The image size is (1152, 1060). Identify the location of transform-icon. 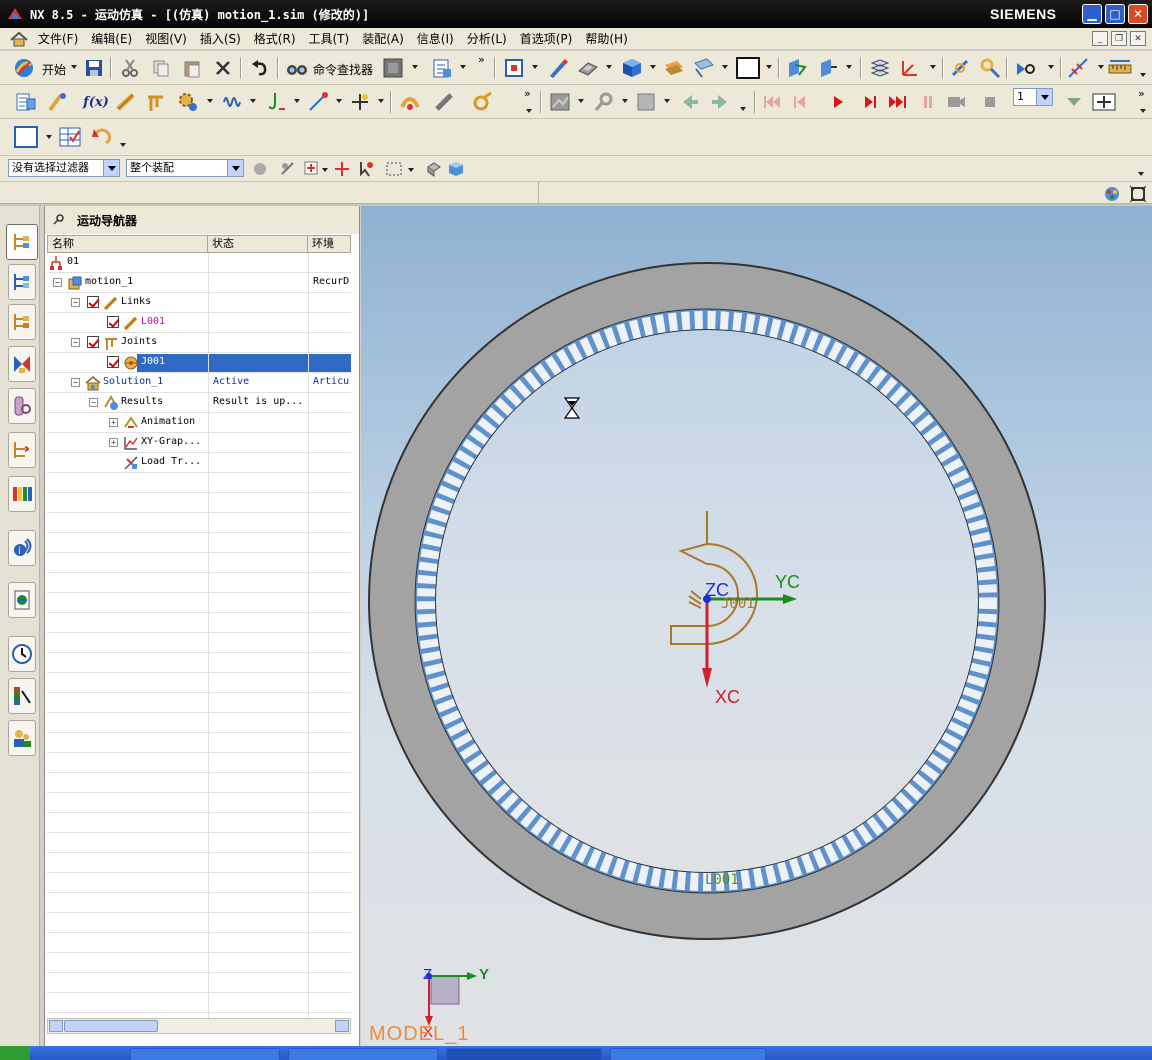
(960, 68).